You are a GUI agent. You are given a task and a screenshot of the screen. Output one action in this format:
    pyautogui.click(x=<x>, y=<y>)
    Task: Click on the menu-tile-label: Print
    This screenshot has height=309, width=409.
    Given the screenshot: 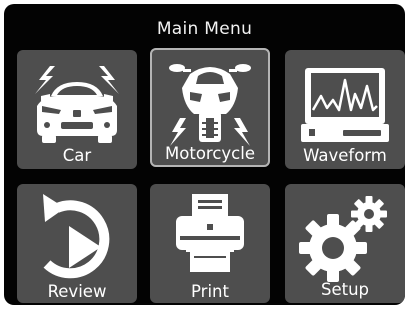 What is the action you would take?
    pyautogui.click(x=210, y=291)
    